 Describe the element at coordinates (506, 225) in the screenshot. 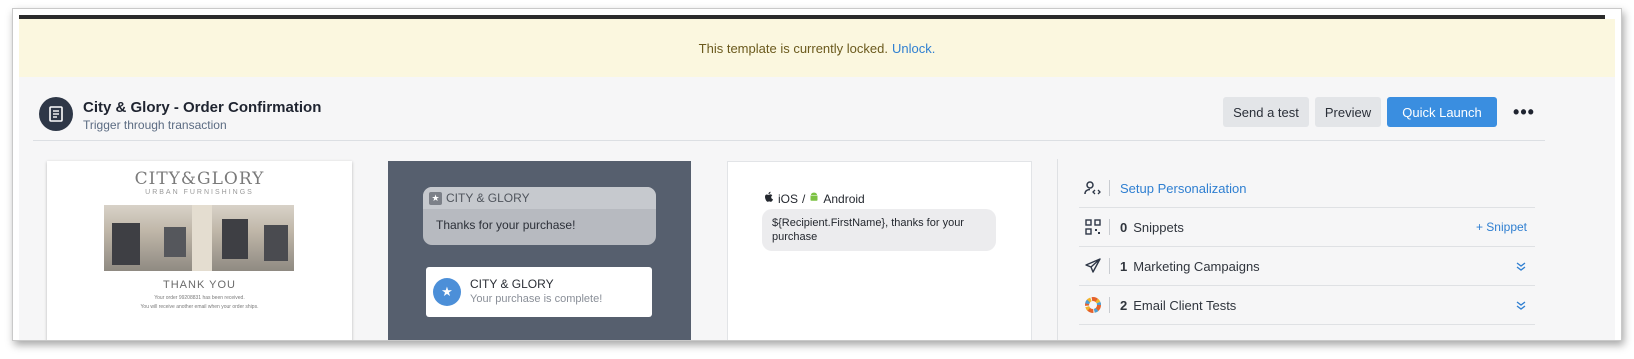

I see `push-message: Thanks for your purchase!` at that location.